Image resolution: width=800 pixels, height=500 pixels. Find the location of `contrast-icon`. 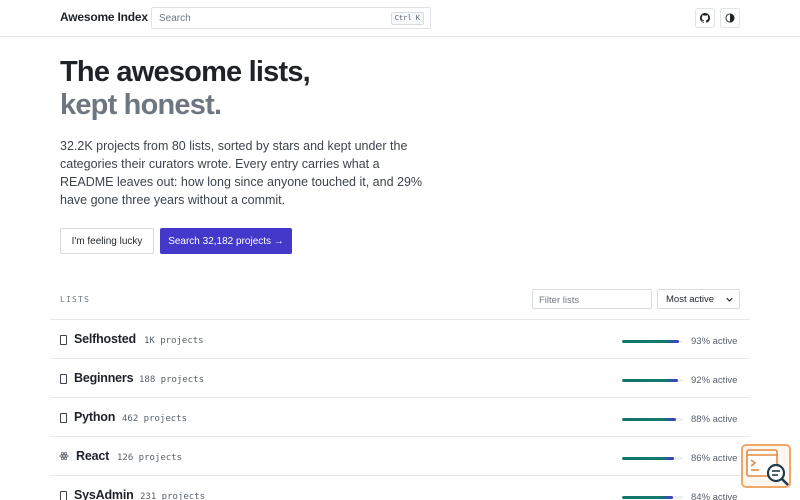

contrast-icon is located at coordinates (730, 18).